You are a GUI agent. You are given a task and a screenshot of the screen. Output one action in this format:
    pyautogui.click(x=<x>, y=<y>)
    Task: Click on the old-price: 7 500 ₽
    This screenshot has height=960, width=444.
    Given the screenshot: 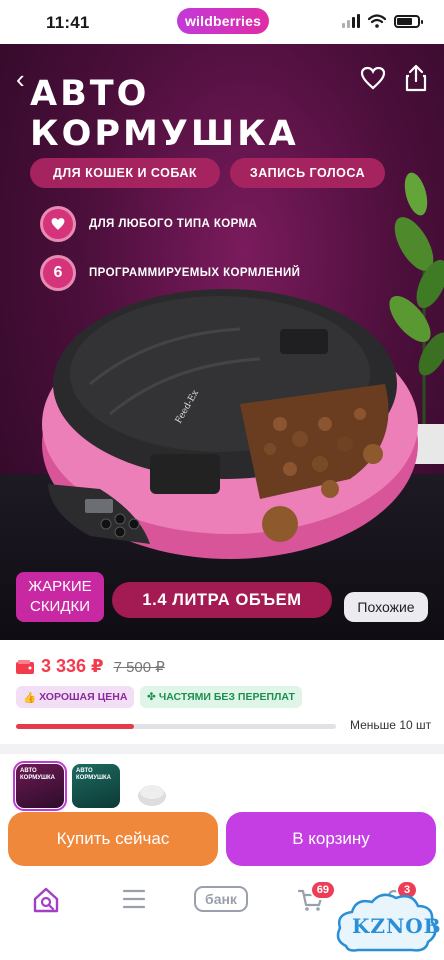 What is the action you would take?
    pyautogui.click(x=139, y=667)
    